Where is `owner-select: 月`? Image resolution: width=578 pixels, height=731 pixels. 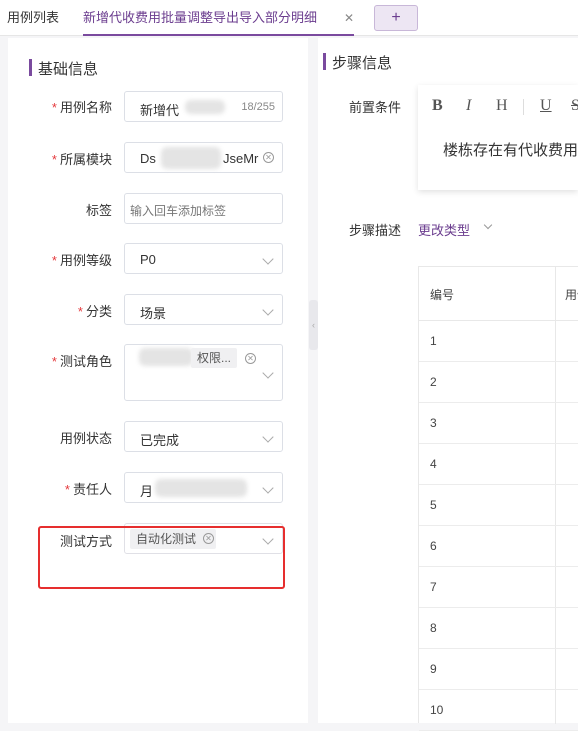
owner-select: 月 is located at coordinates (203, 487).